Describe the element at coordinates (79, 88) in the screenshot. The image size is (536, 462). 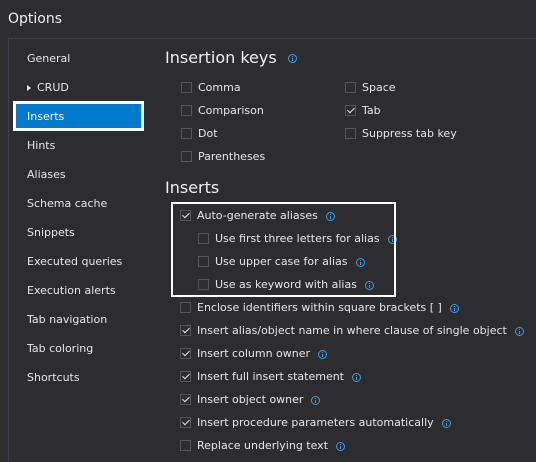
I see `sidebar-item-crud: CRUD` at that location.